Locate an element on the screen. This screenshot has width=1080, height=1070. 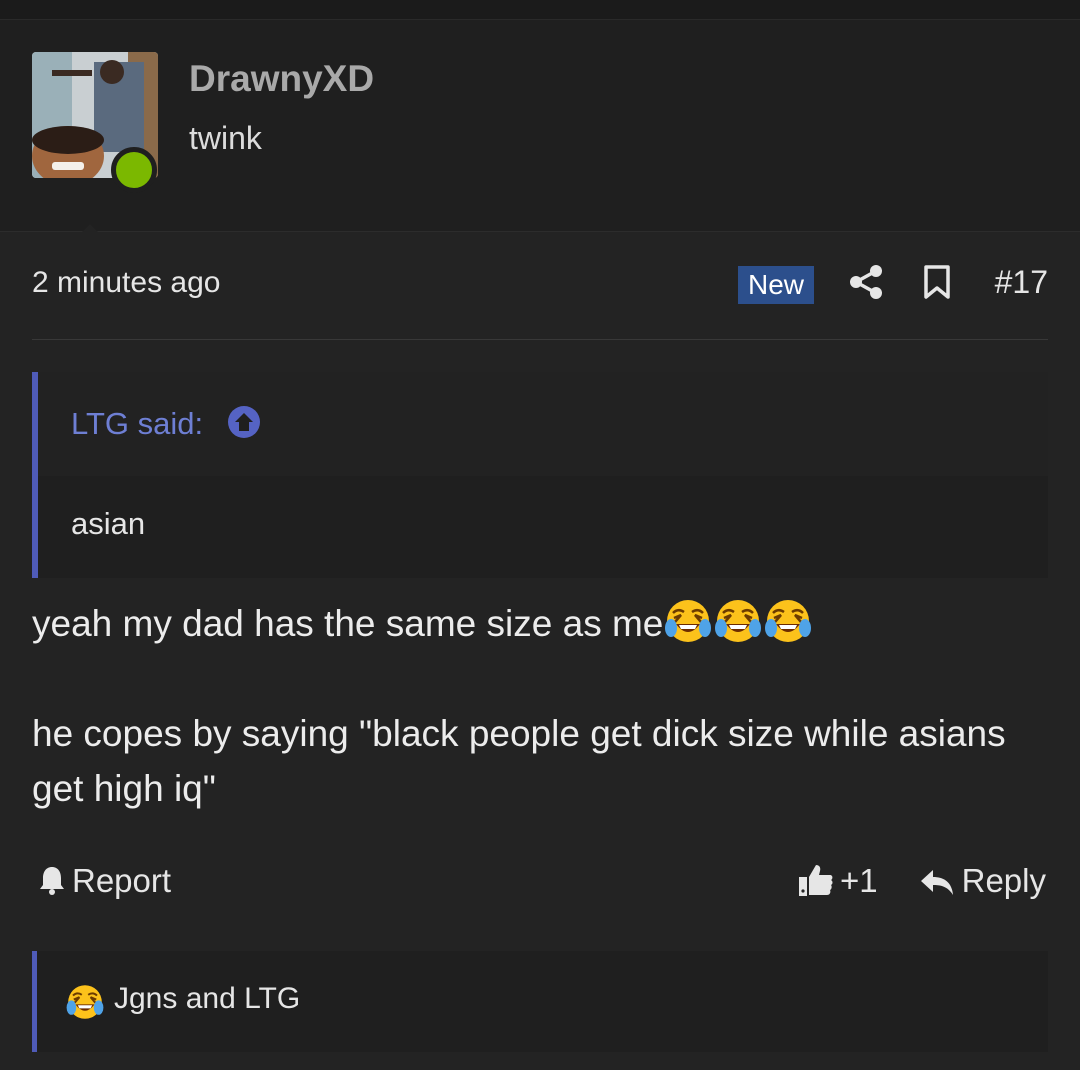
reply-label: Reply is located at coordinates (1003, 880).